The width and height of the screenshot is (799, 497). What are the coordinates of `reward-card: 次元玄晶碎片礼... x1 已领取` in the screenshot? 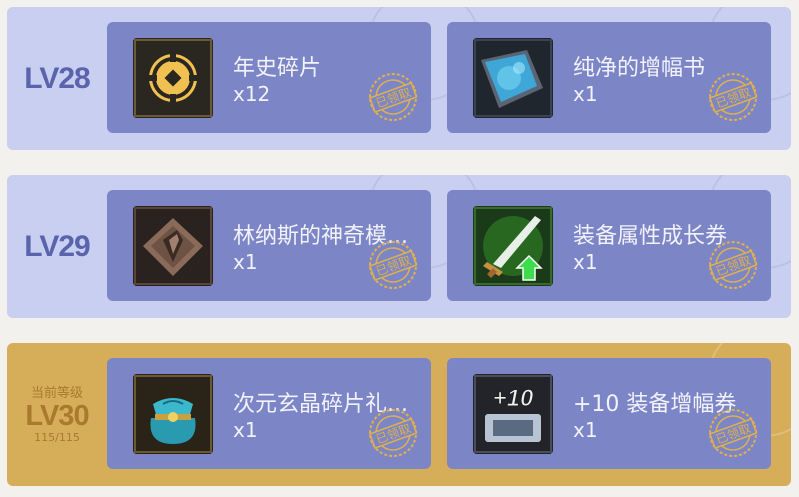 It's located at (269, 413).